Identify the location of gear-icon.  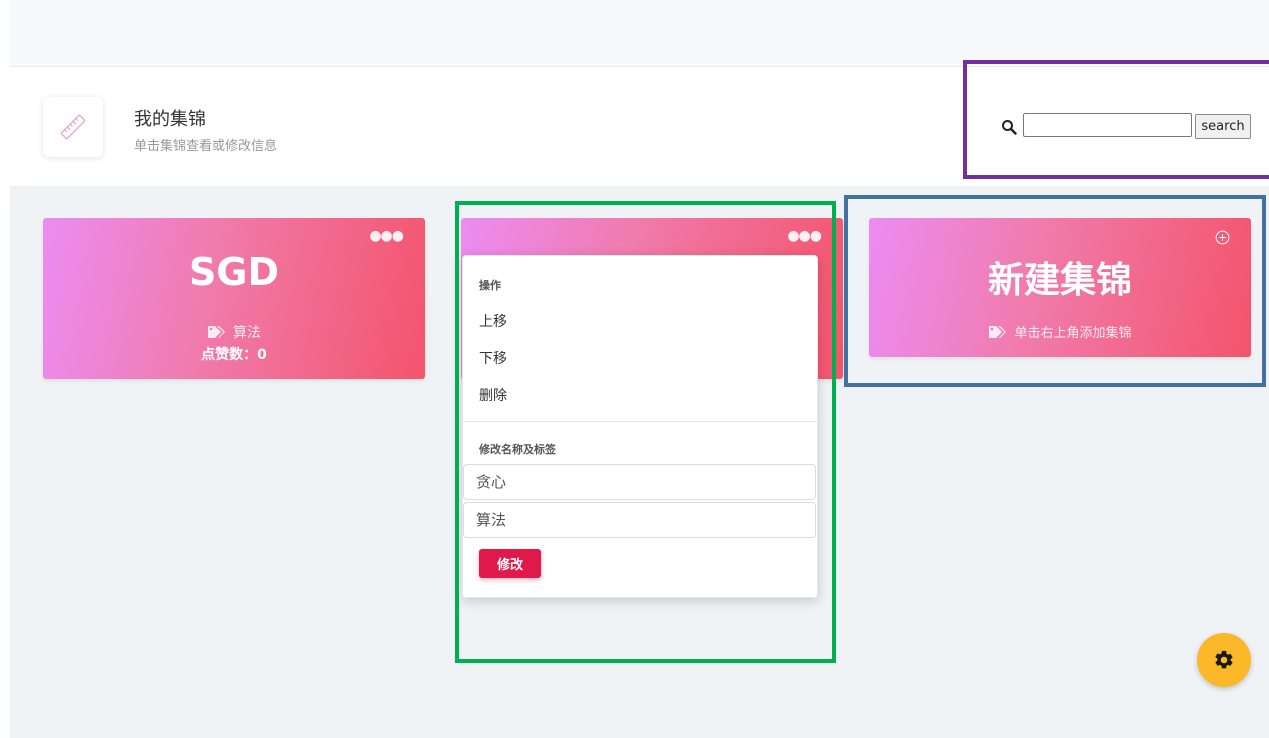
(1224, 659).